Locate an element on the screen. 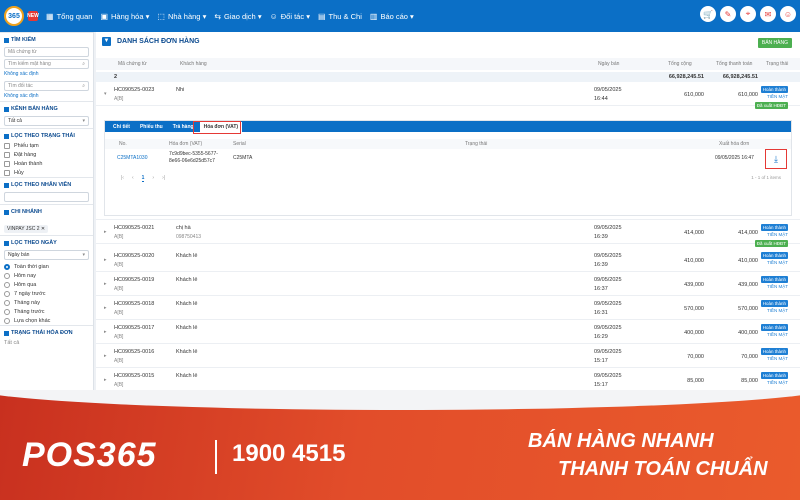 The height and width of the screenshot is (500, 800). brand-logo: POS365 is located at coordinates (89, 455).